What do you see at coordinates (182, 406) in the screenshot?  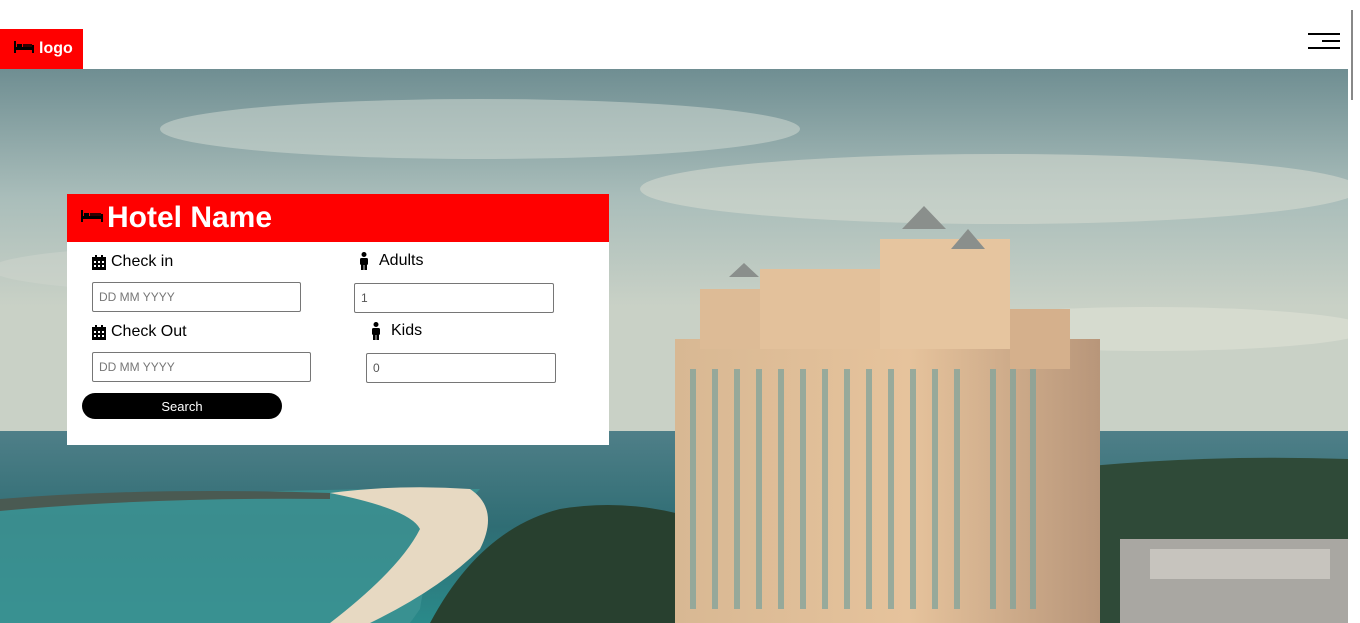 I see `search-button: Search` at bounding box center [182, 406].